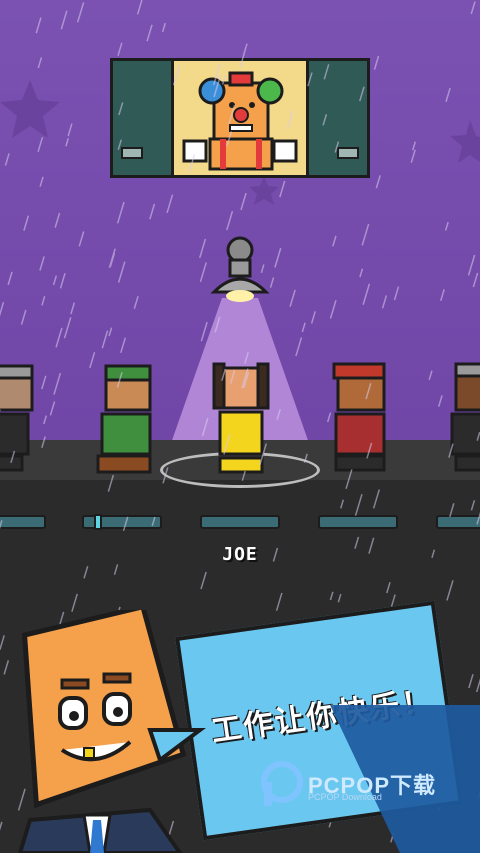 Image resolution: width=480 pixels, height=853 pixels. I want to click on watermark-logo-icon, so click(282, 783).